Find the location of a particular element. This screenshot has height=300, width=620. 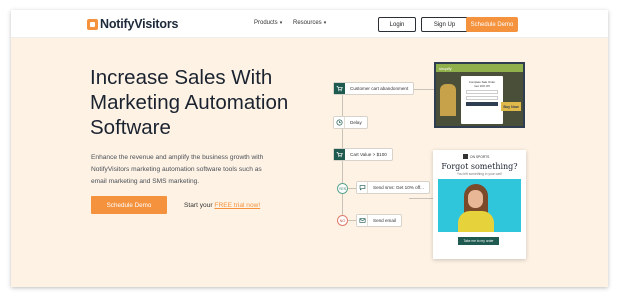

hero-desc-line: email marketing and SMS marketing. is located at coordinates (145, 181).